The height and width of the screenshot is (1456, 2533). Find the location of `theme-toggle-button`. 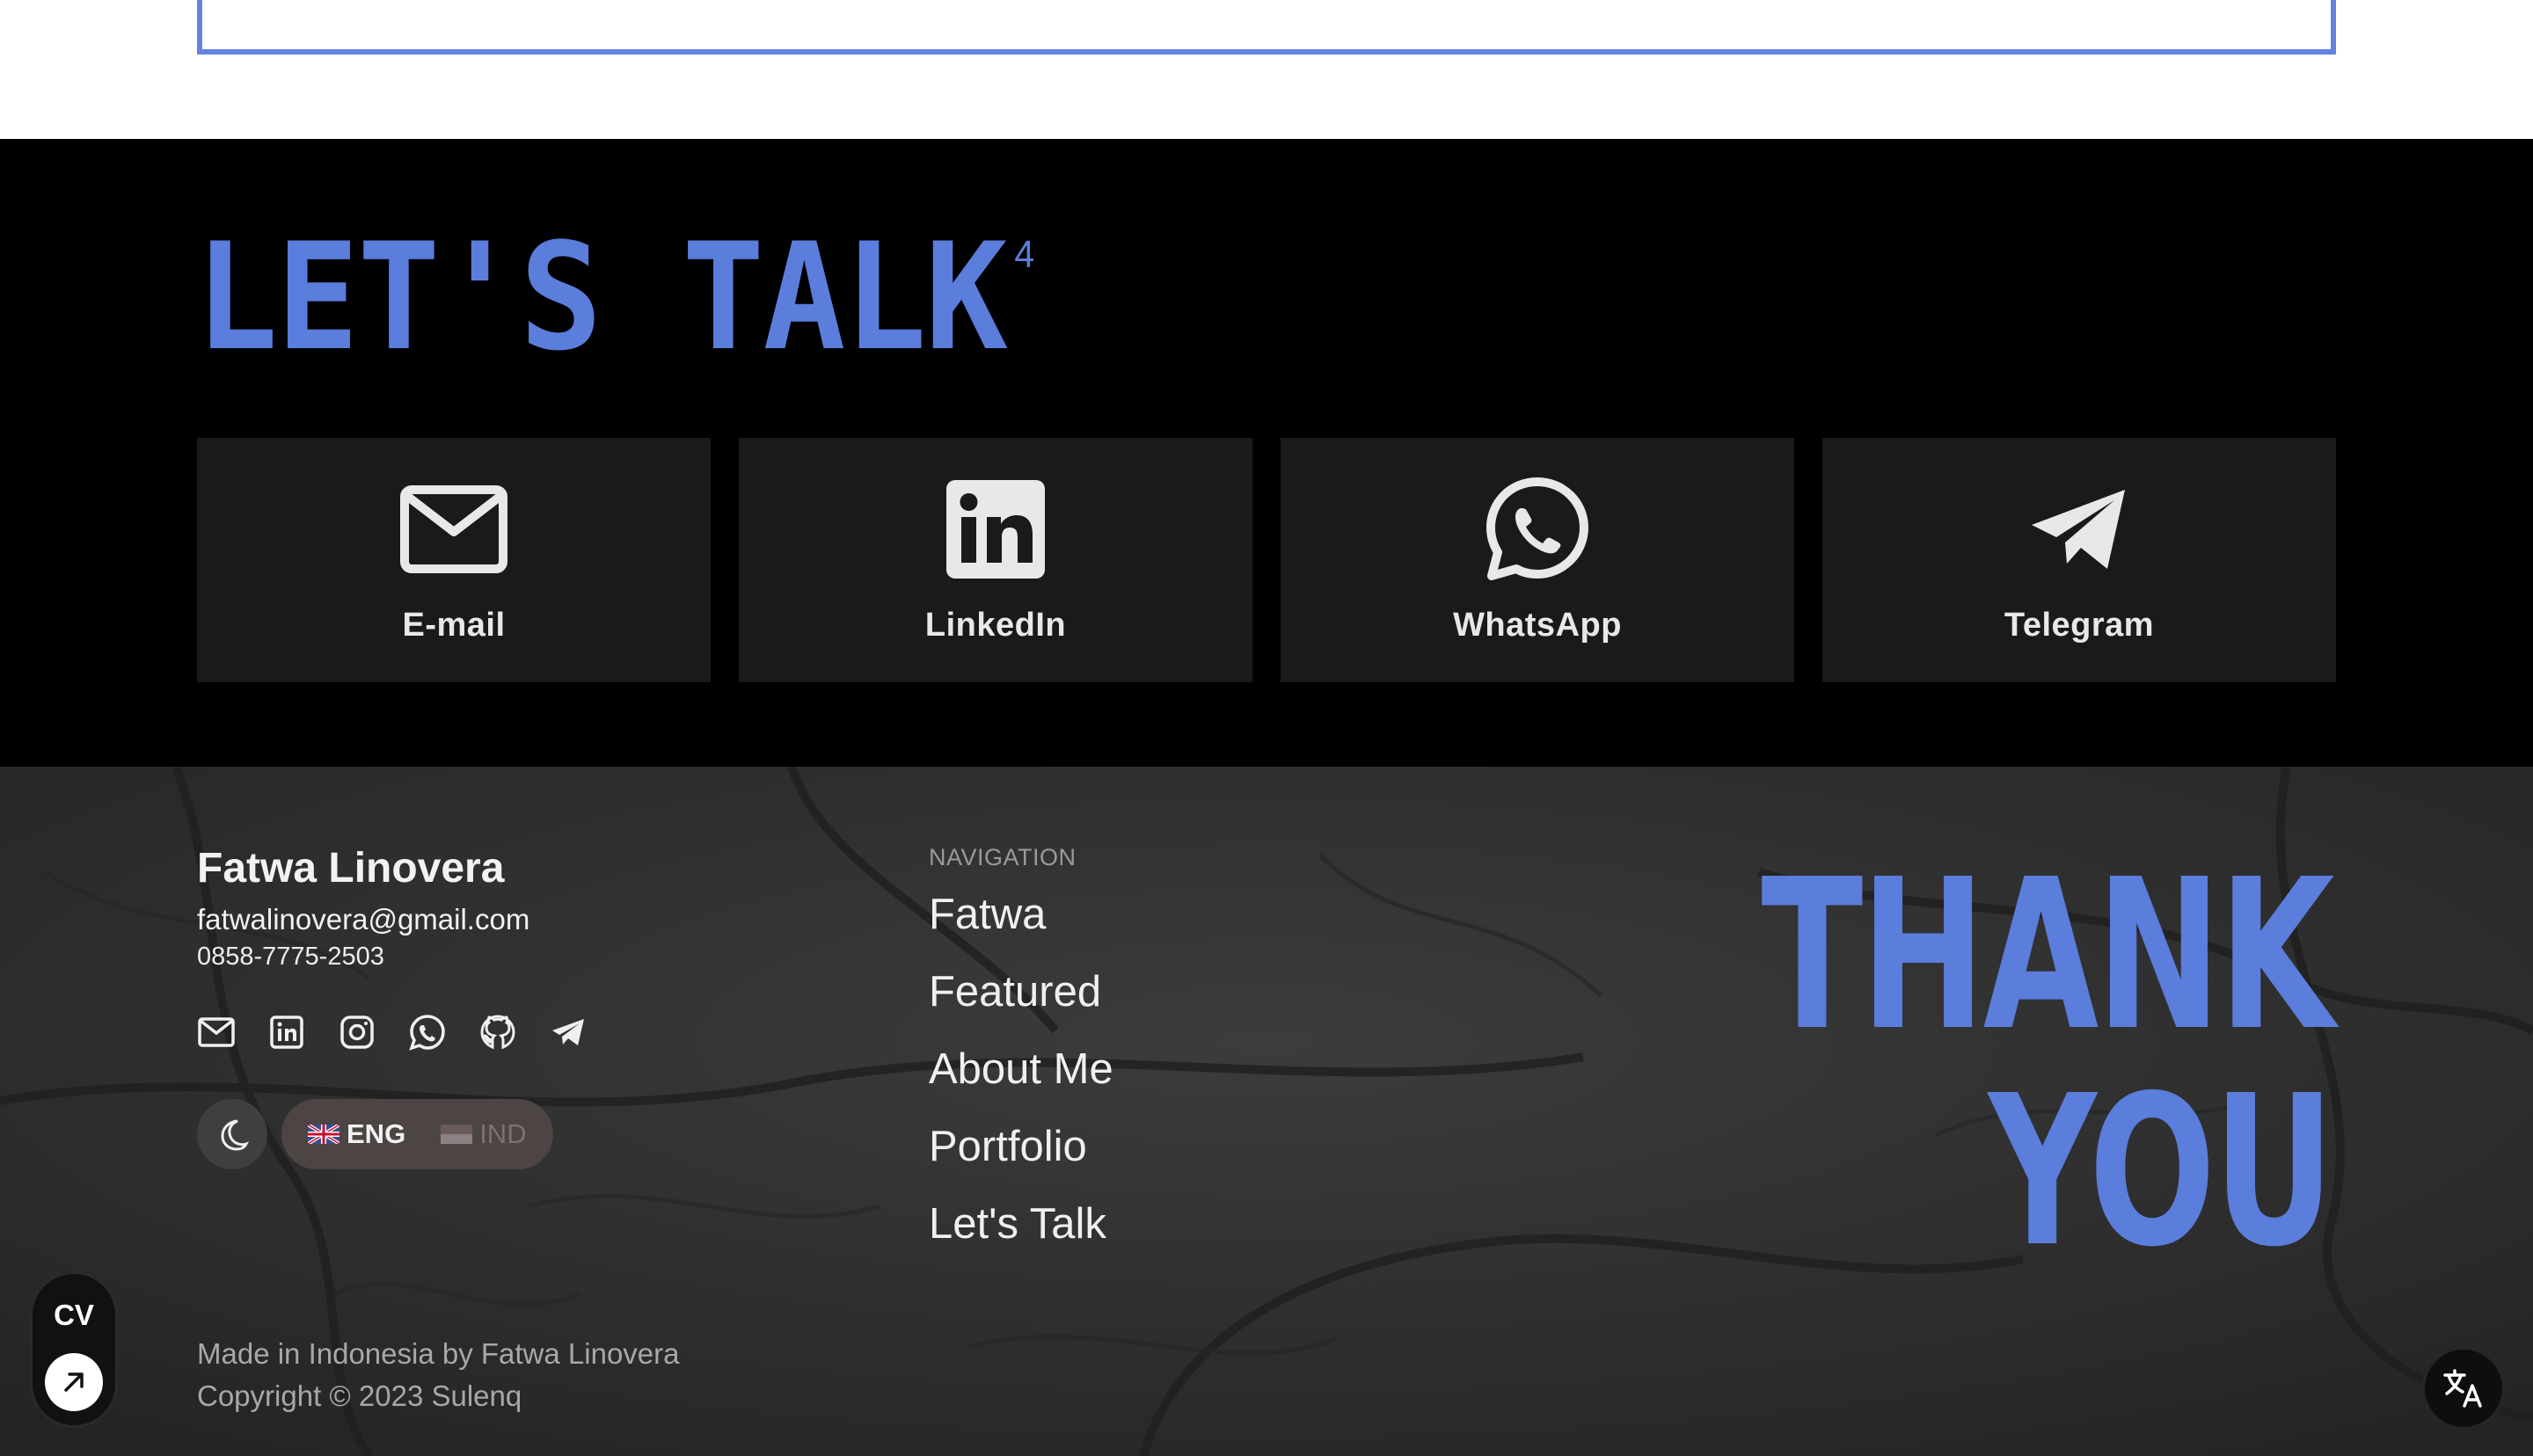

theme-toggle-button is located at coordinates (232, 1134).